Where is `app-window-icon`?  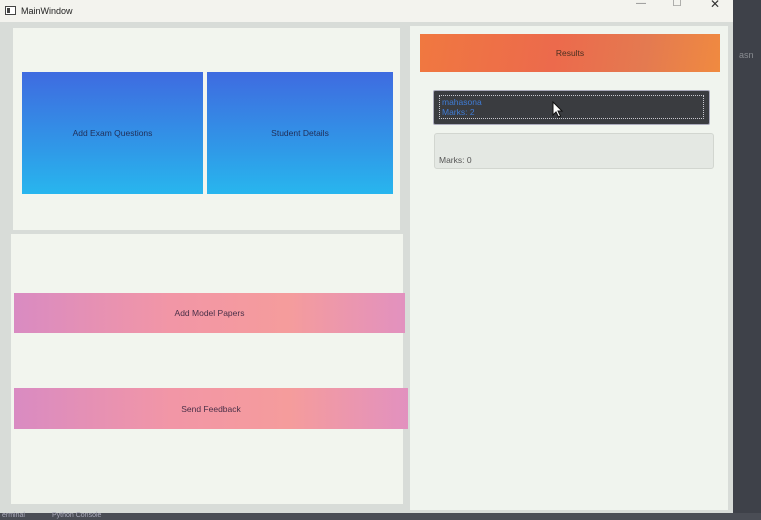
app-window-icon is located at coordinates (10, 10).